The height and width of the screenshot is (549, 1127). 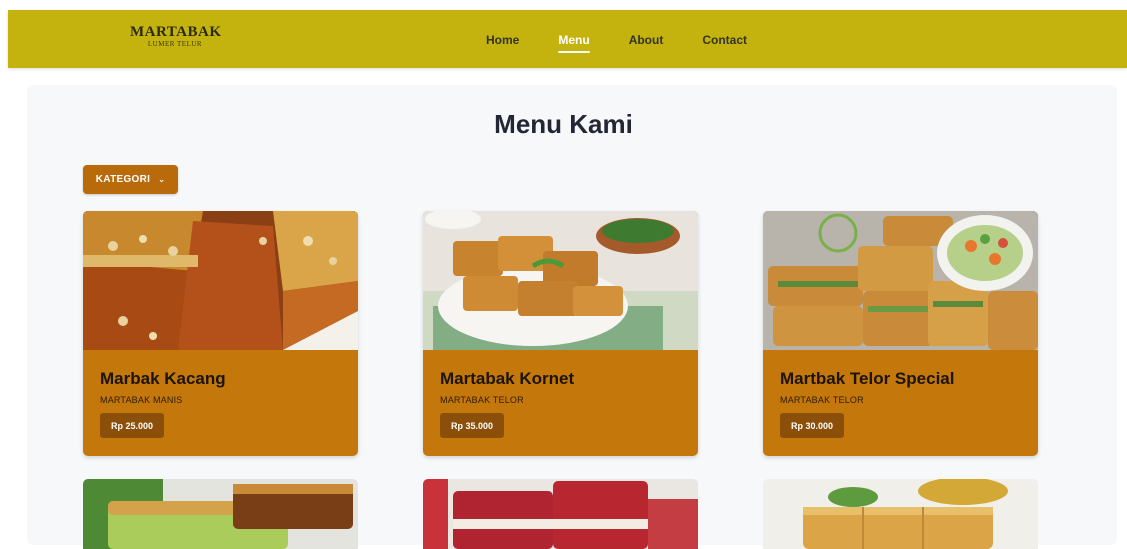 I want to click on martabak-red-velvet-photo, so click(x=560, y=514).